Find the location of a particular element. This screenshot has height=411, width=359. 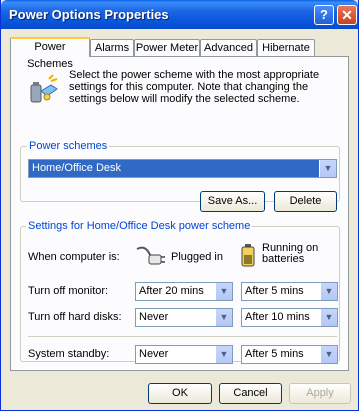

standby-battery-select: After 5 mins ▼ is located at coordinates (289, 354).